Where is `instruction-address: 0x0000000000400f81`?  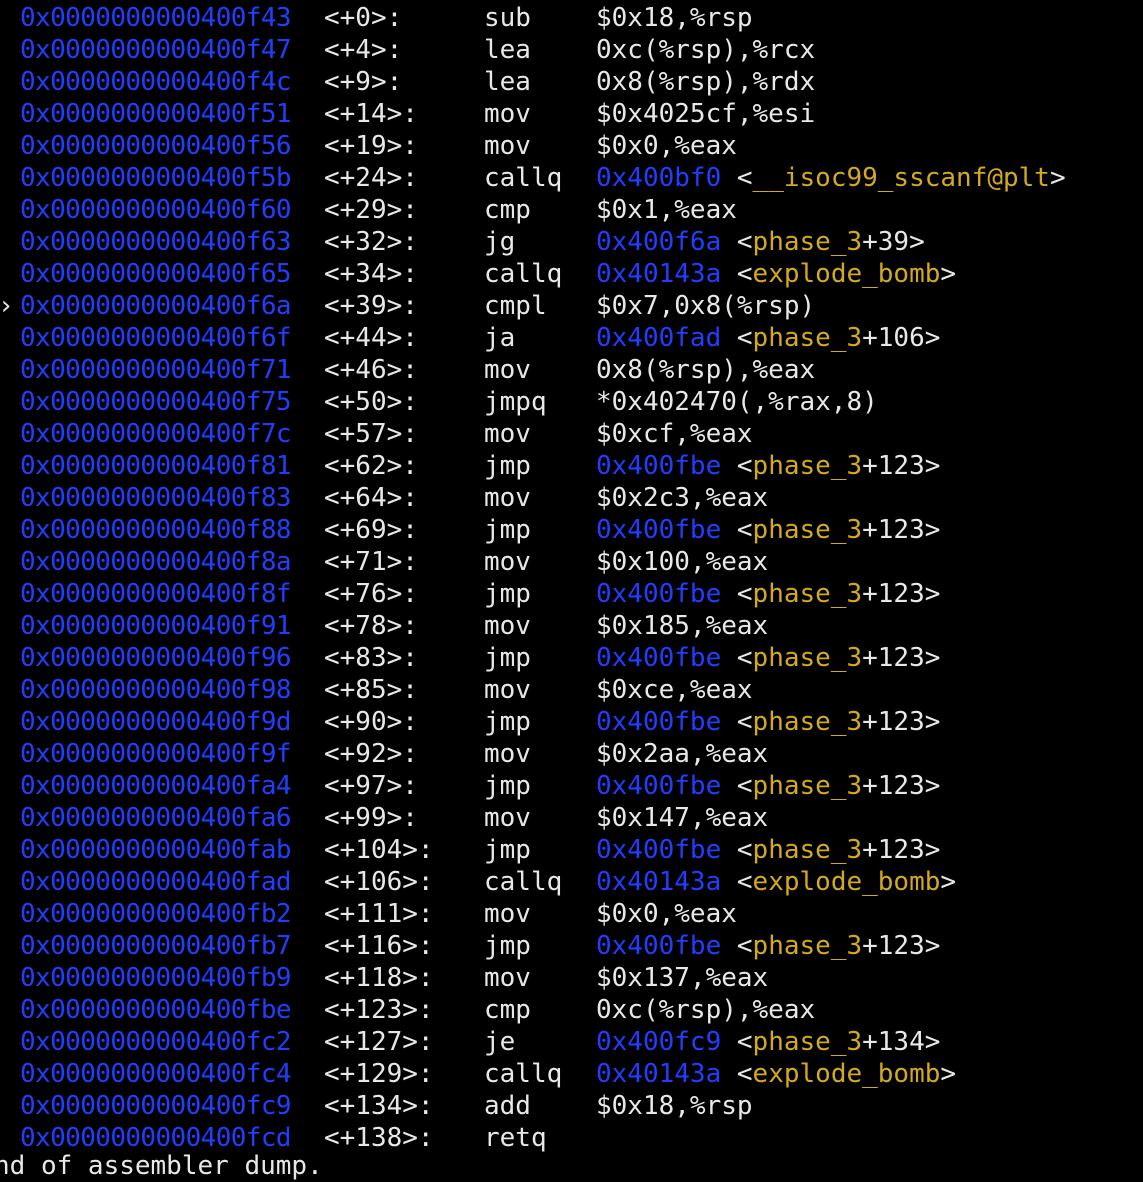
instruction-address: 0x0000000000400f81 is located at coordinates (156, 466).